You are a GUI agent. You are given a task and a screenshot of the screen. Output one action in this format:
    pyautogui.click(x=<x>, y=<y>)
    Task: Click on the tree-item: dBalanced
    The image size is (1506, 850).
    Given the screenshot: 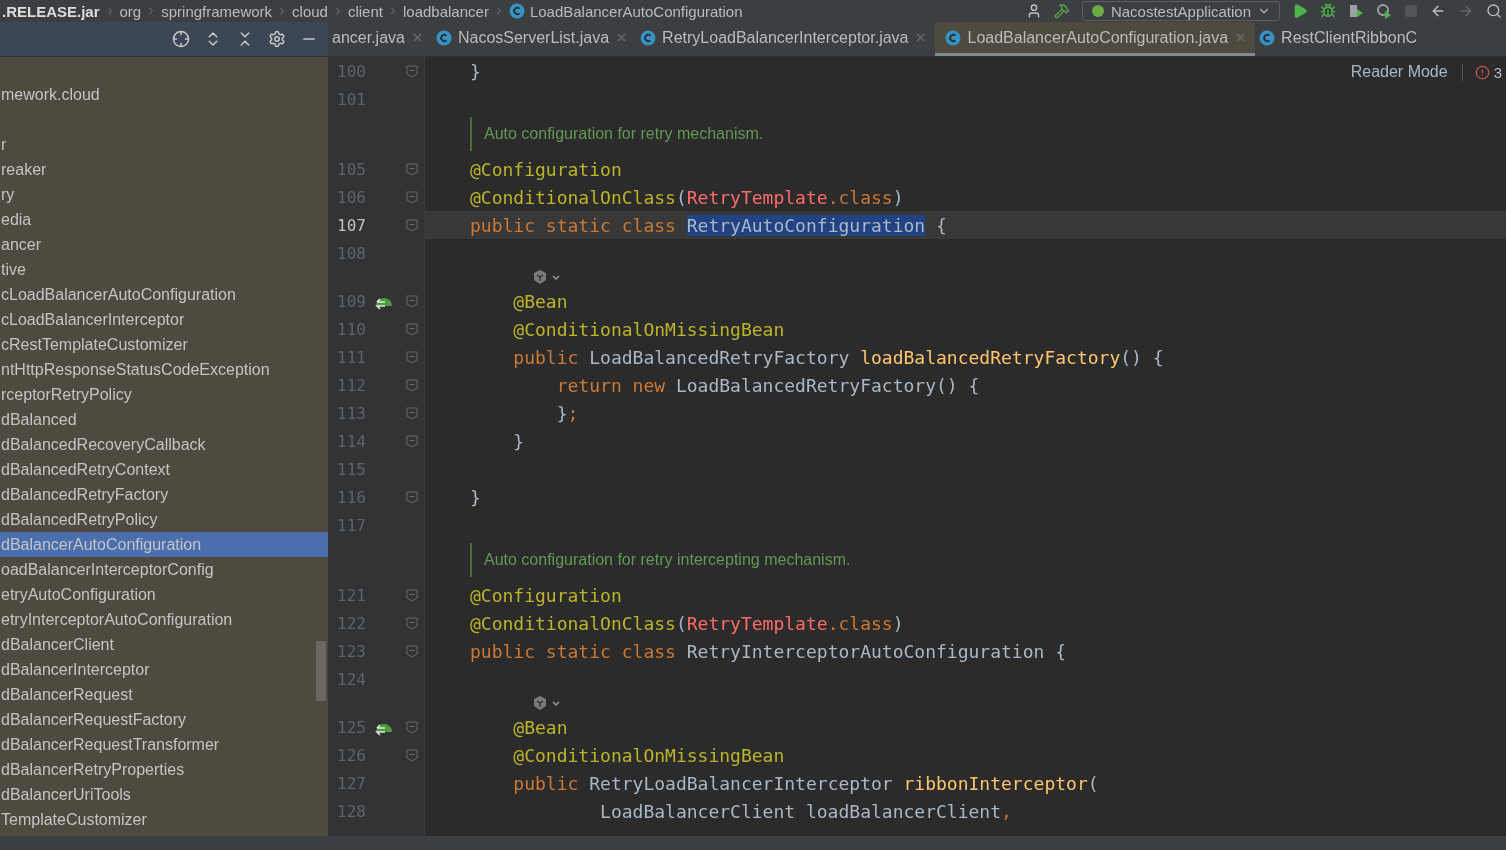 What is the action you would take?
    pyautogui.click(x=164, y=419)
    